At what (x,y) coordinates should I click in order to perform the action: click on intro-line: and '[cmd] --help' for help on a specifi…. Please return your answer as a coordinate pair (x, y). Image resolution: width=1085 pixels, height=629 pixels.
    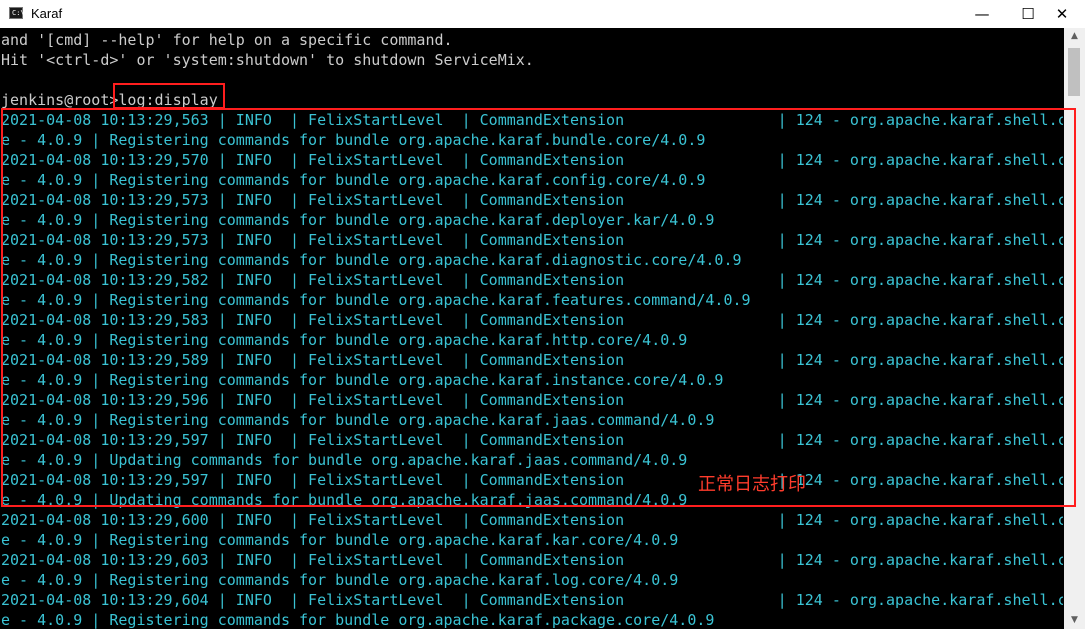
    Looking at the image, I should click on (227, 40).